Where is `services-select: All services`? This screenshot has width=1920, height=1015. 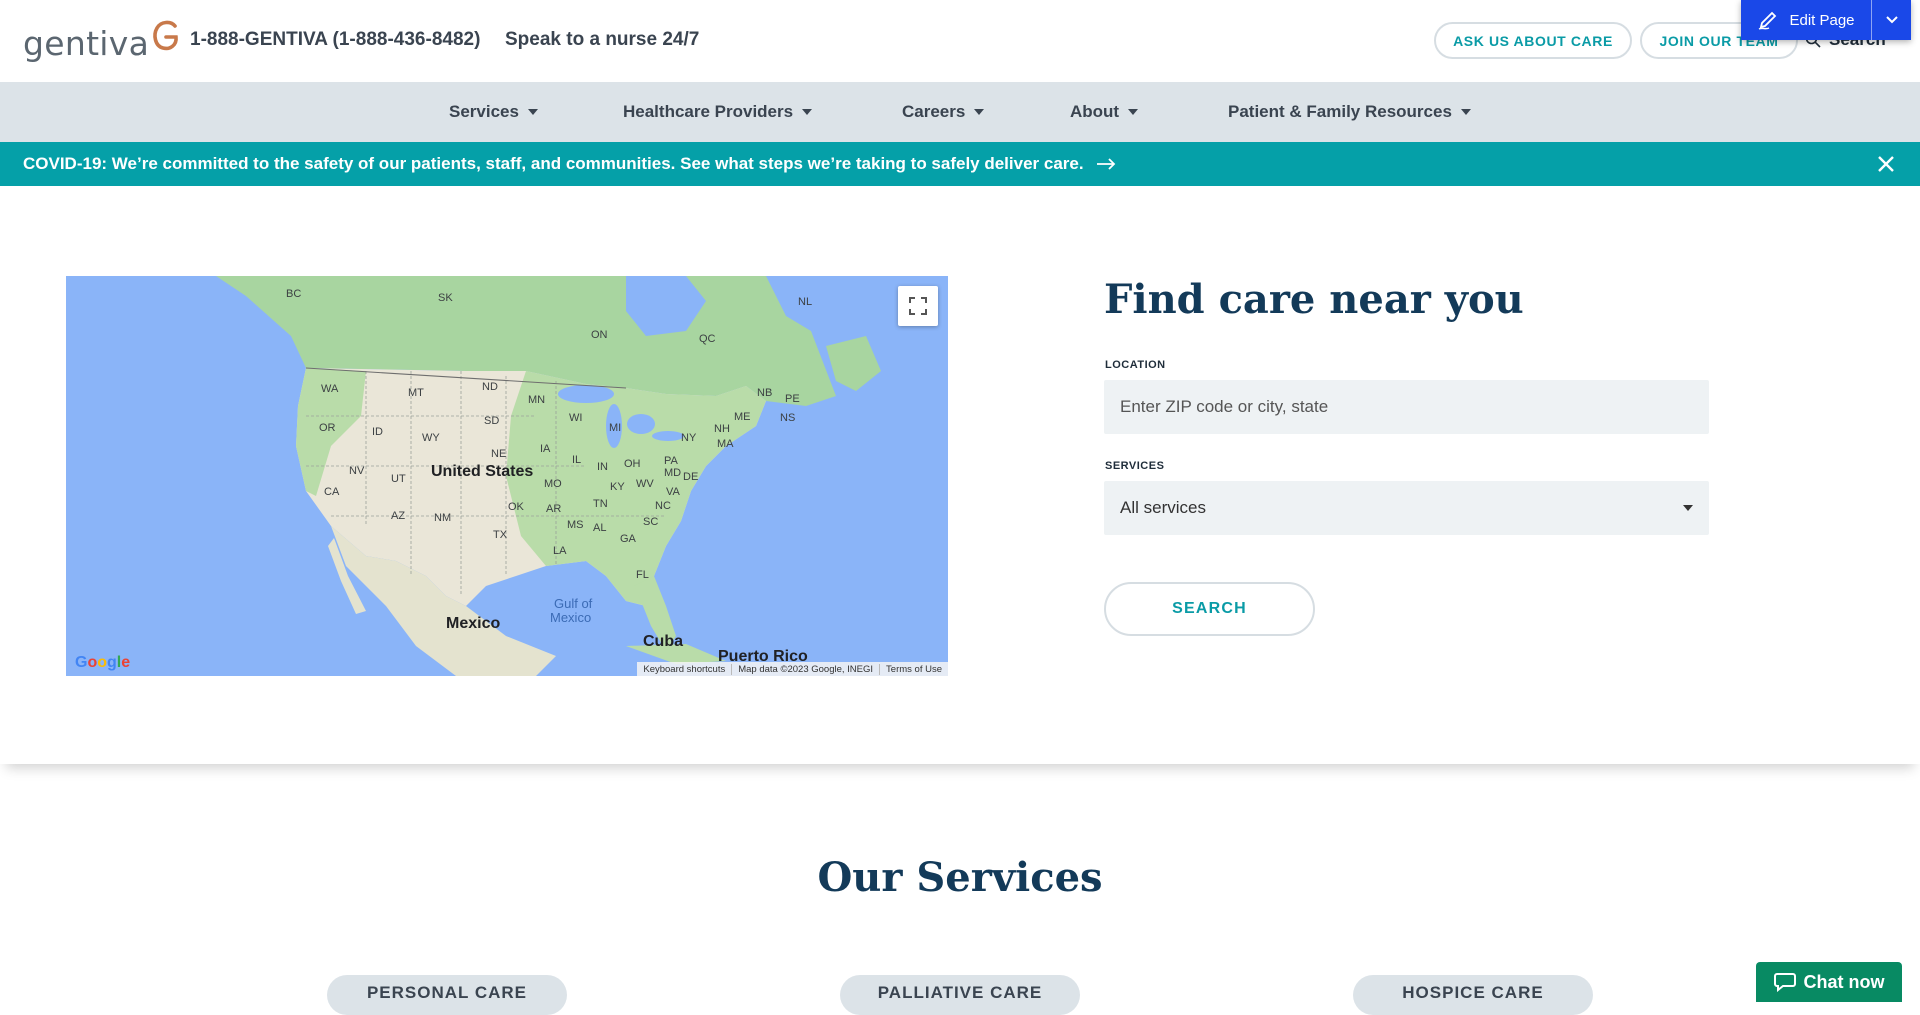
services-select: All services is located at coordinates (1406, 508).